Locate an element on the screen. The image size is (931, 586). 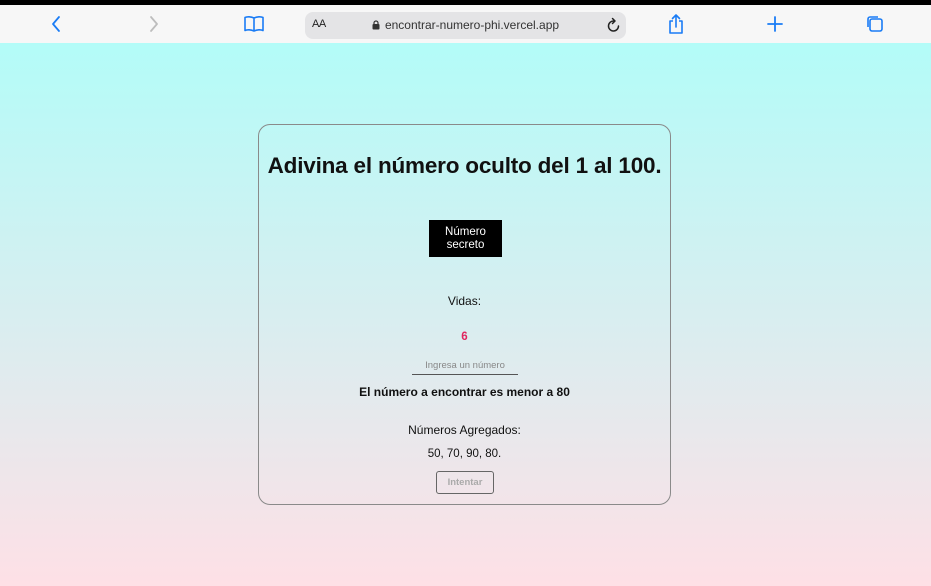
url-text: encontrar-numero-phi.vercel.app is located at coordinates (472, 25).